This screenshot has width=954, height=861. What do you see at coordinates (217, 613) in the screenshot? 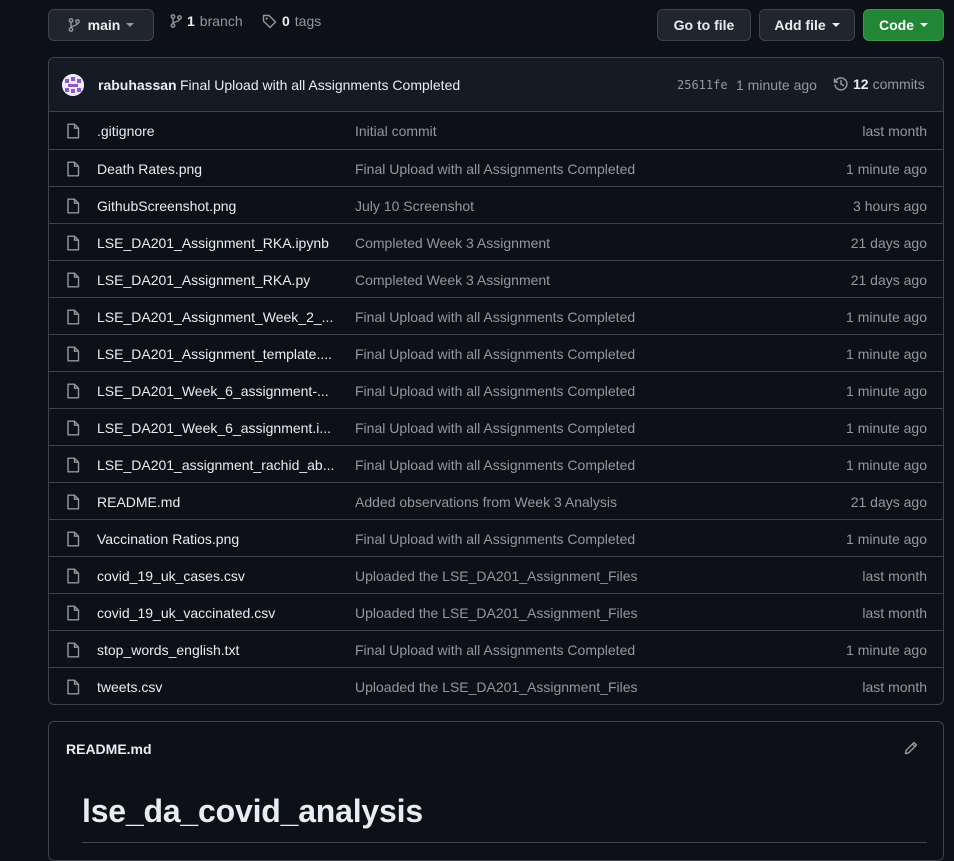
I see `file-name-link: covid_19_uk_vaccinated.csv` at bounding box center [217, 613].